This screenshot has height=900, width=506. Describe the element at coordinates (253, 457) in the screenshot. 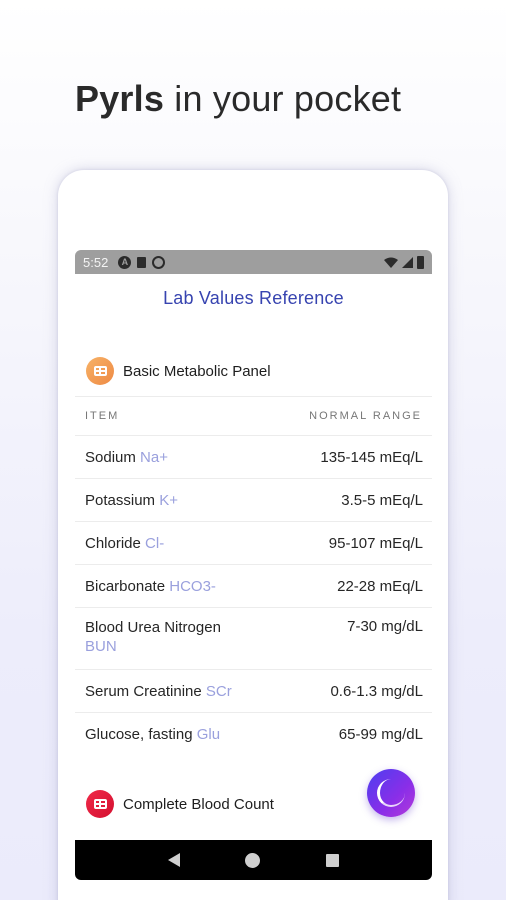

I see `table-row: Sodium Na+ 135-145 mEq/L` at that location.